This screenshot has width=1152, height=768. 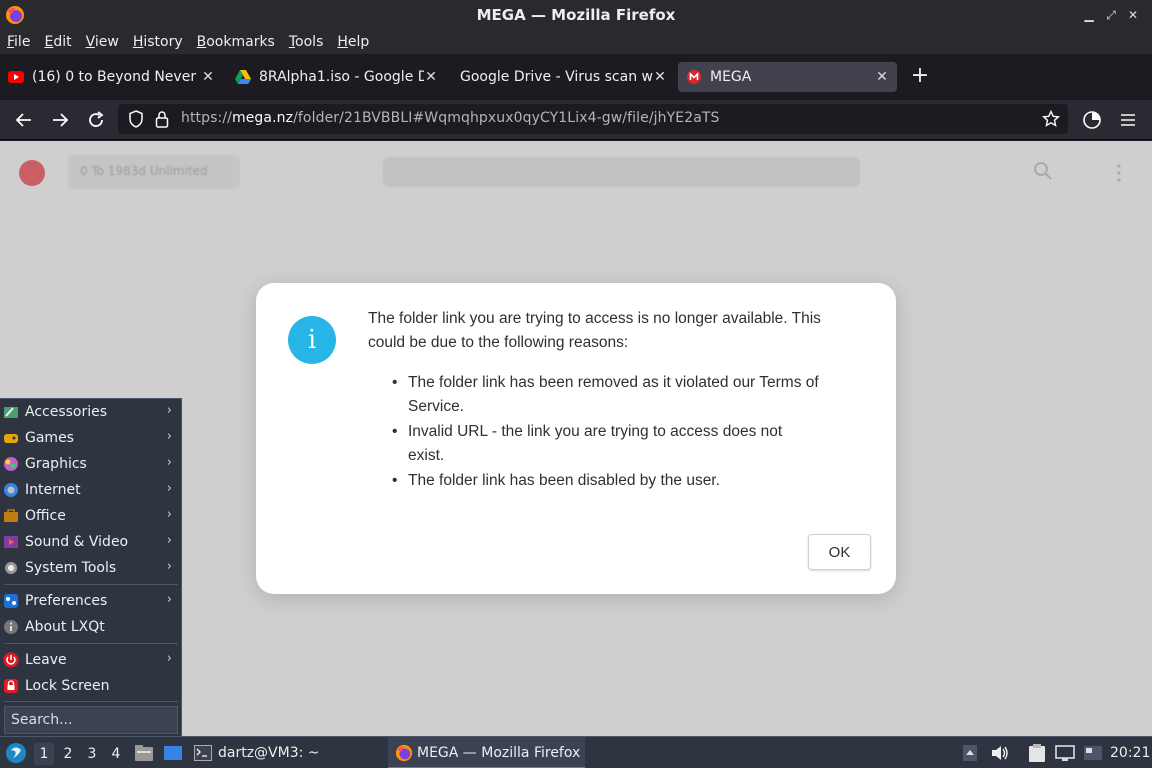 What do you see at coordinates (1043, 171) in the screenshot?
I see `search-icon` at bounding box center [1043, 171].